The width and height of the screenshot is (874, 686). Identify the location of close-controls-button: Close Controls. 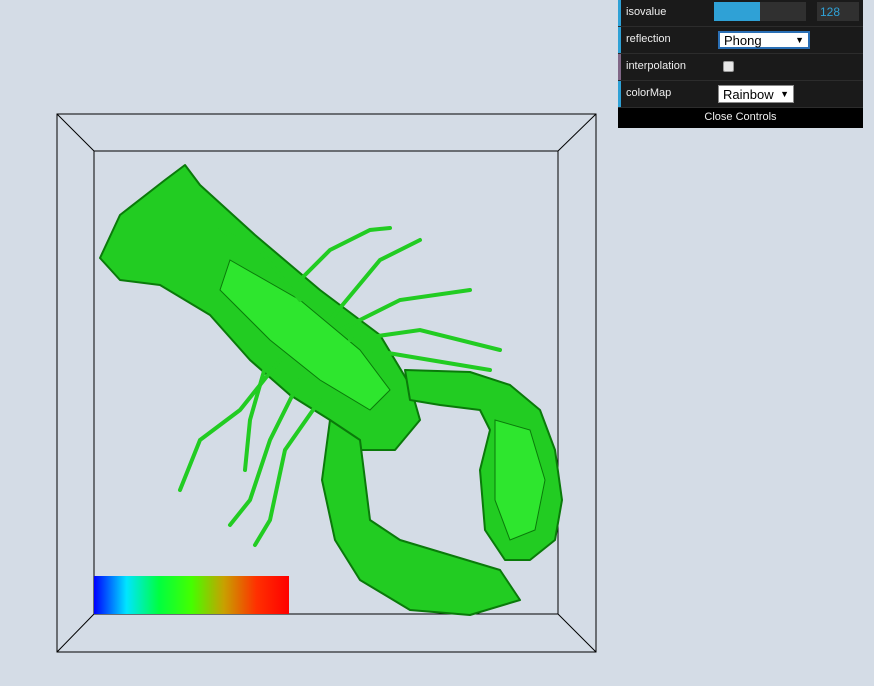
(740, 118).